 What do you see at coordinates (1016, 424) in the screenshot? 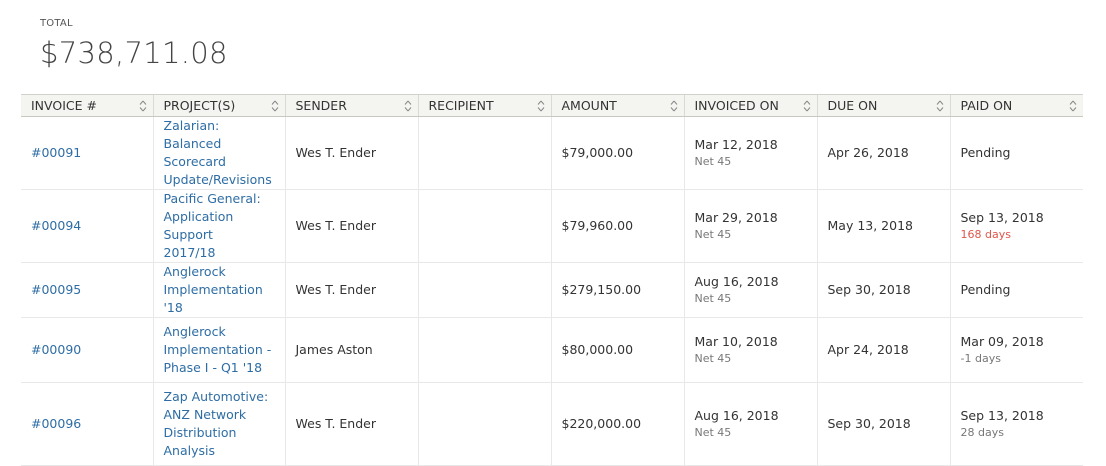
I see `paid-on-cell: Sep 13, 2018 28 days` at bounding box center [1016, 424].